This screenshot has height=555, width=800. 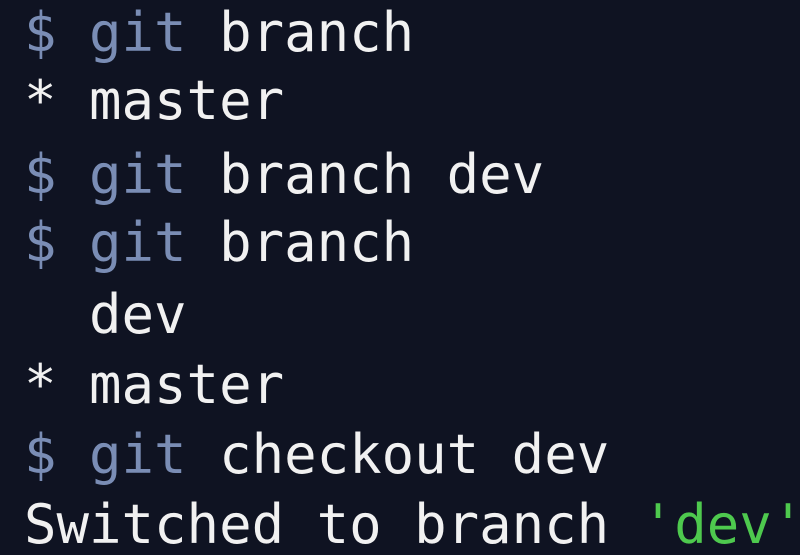 I want to click on command-line: $ git branch dev, so click(x=284, y=175).